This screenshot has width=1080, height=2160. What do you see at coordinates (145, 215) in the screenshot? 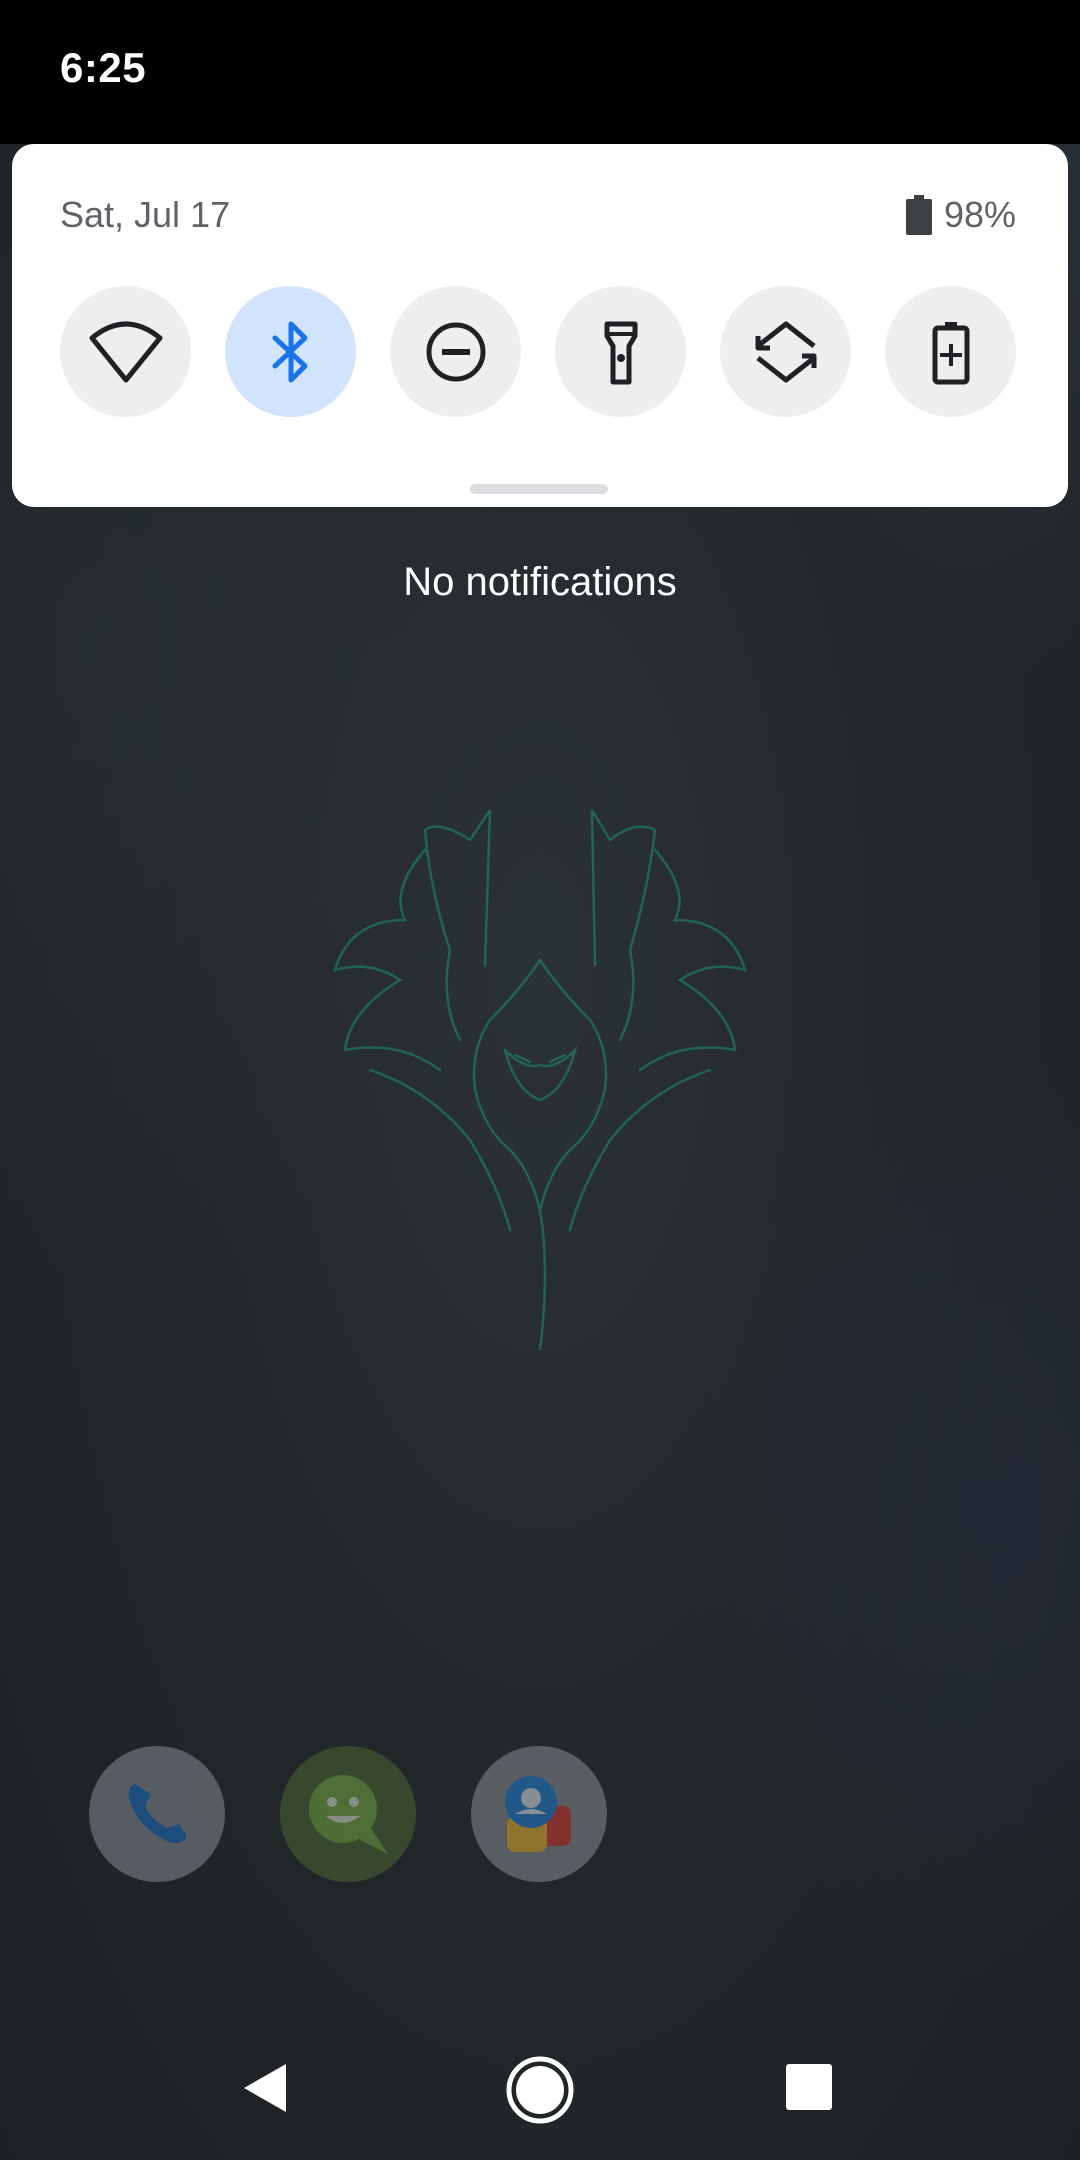
I see `qs-date: Sat, Jul 17` at bounding box center [145, 215].